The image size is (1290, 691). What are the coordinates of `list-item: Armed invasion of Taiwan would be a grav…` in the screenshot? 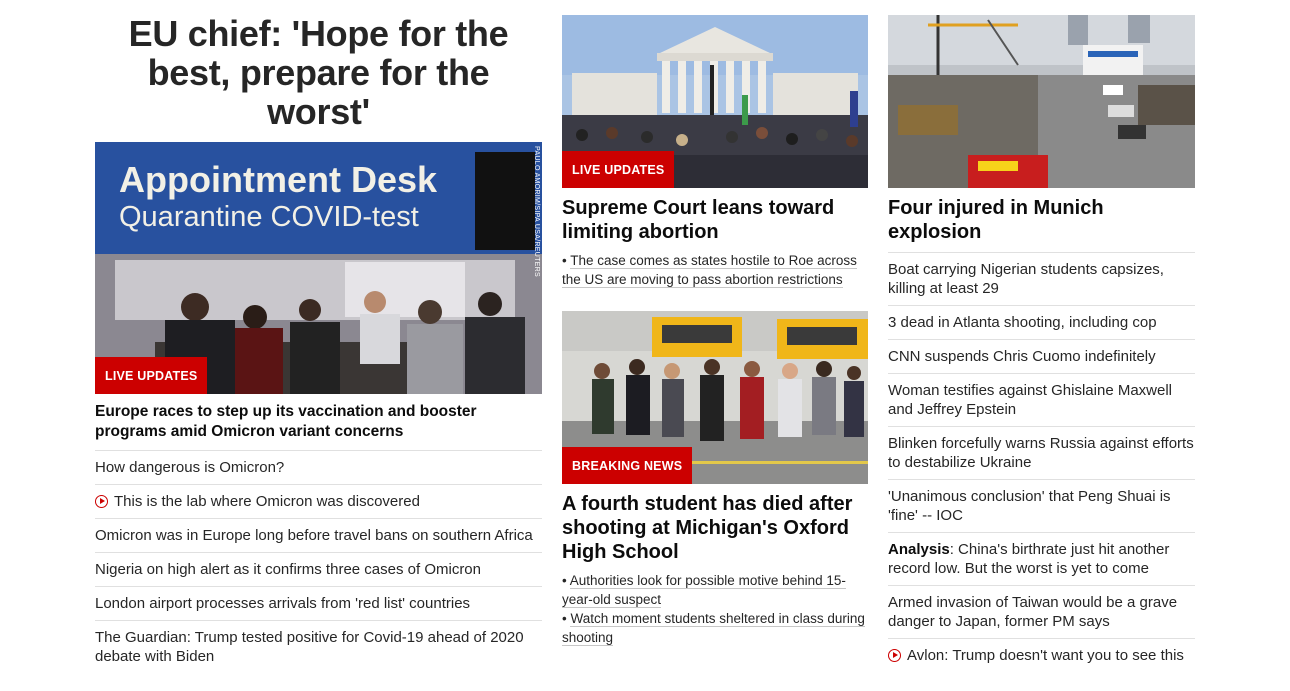 It's located at (1041, 611).